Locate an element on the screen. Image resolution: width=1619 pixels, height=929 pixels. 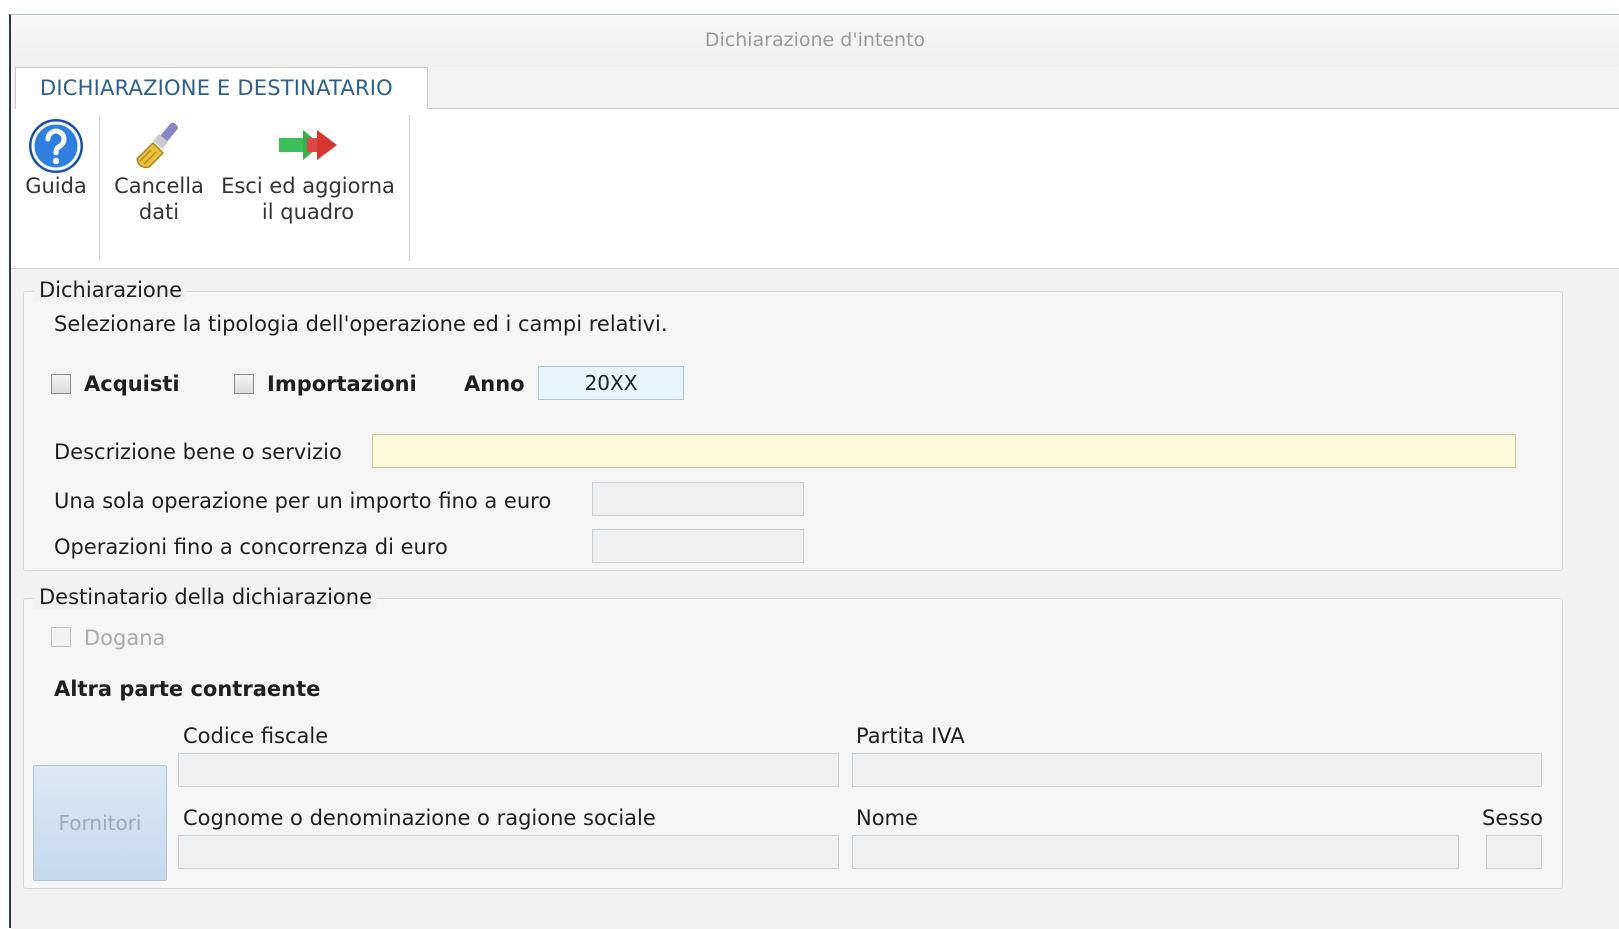
esci-aggiorna-button: Esci ed aggiorna il quadro is located at coordinates (308, 184).